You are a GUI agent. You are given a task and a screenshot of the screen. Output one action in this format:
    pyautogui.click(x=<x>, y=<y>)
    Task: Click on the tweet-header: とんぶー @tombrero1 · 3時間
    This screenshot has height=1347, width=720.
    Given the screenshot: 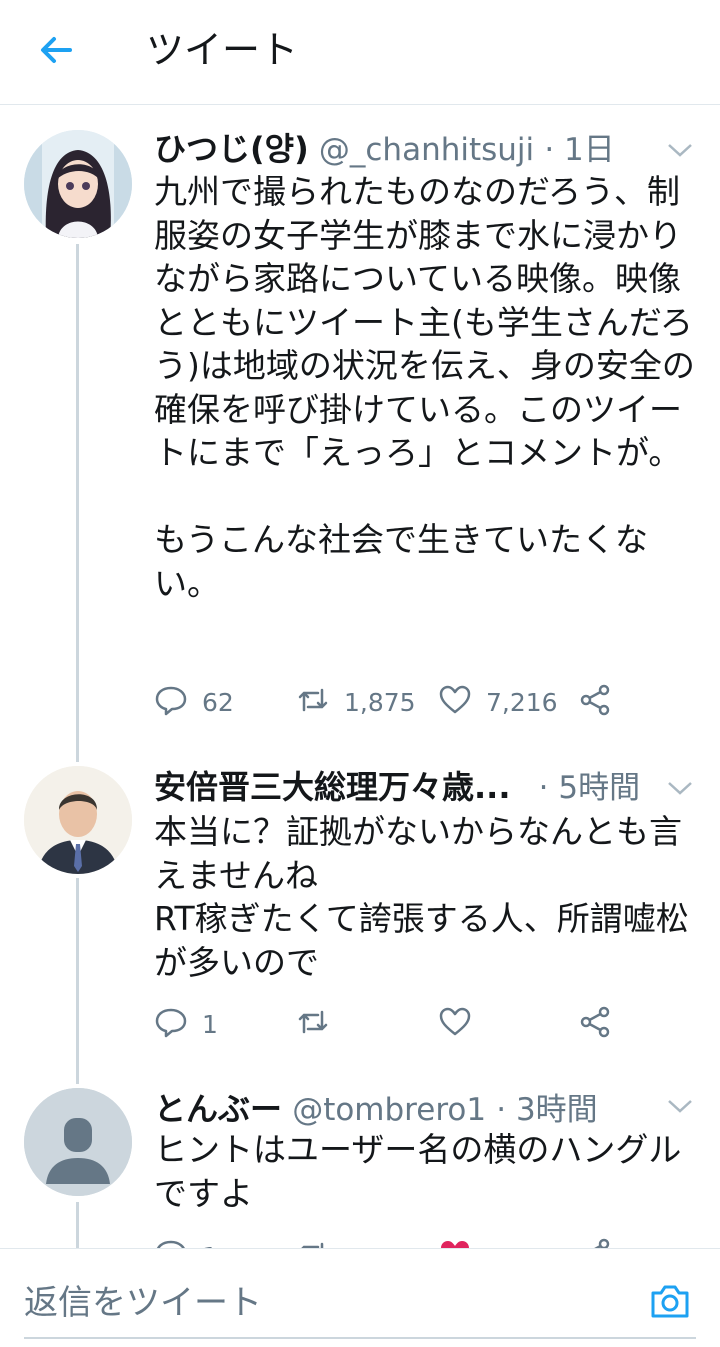 What is the action you would take?
    pyautogui.click(x=376, y=1109)
    